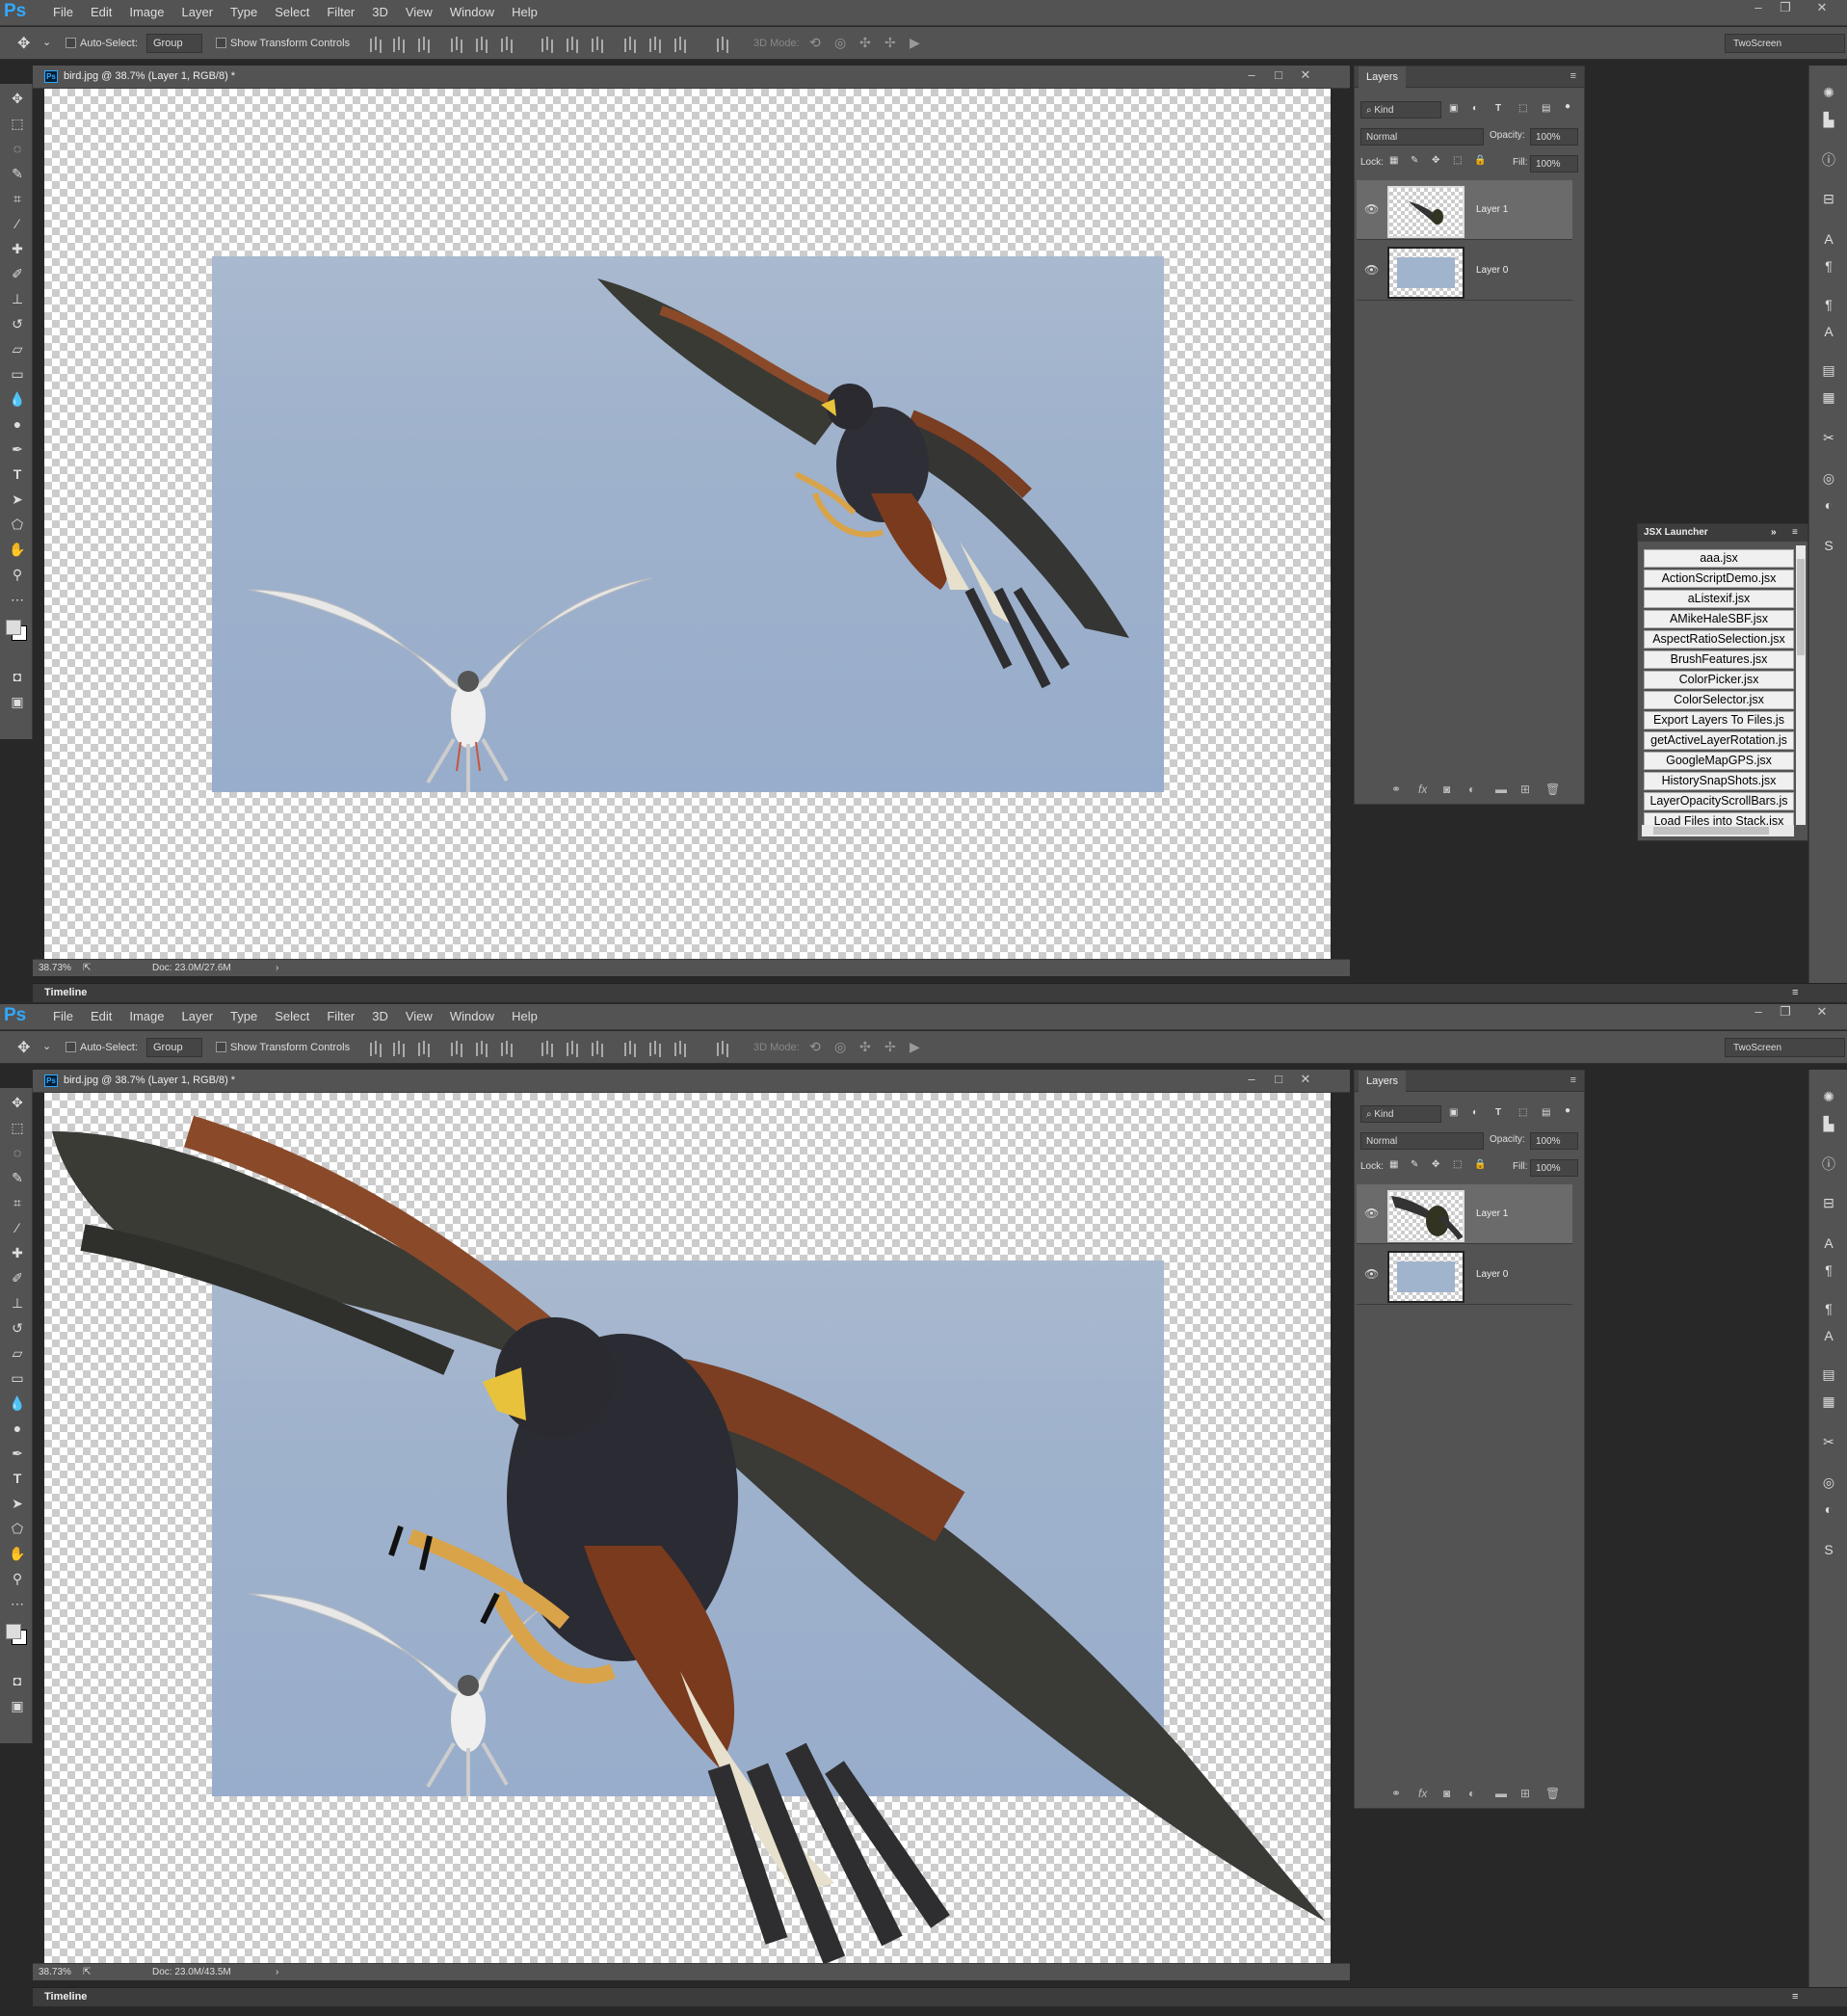 The image size is (1847, 2016). What do you see at coordinates (680, 43) in the screenshot?
I see `distribute-right-icon` at bounding box center [680, 43].